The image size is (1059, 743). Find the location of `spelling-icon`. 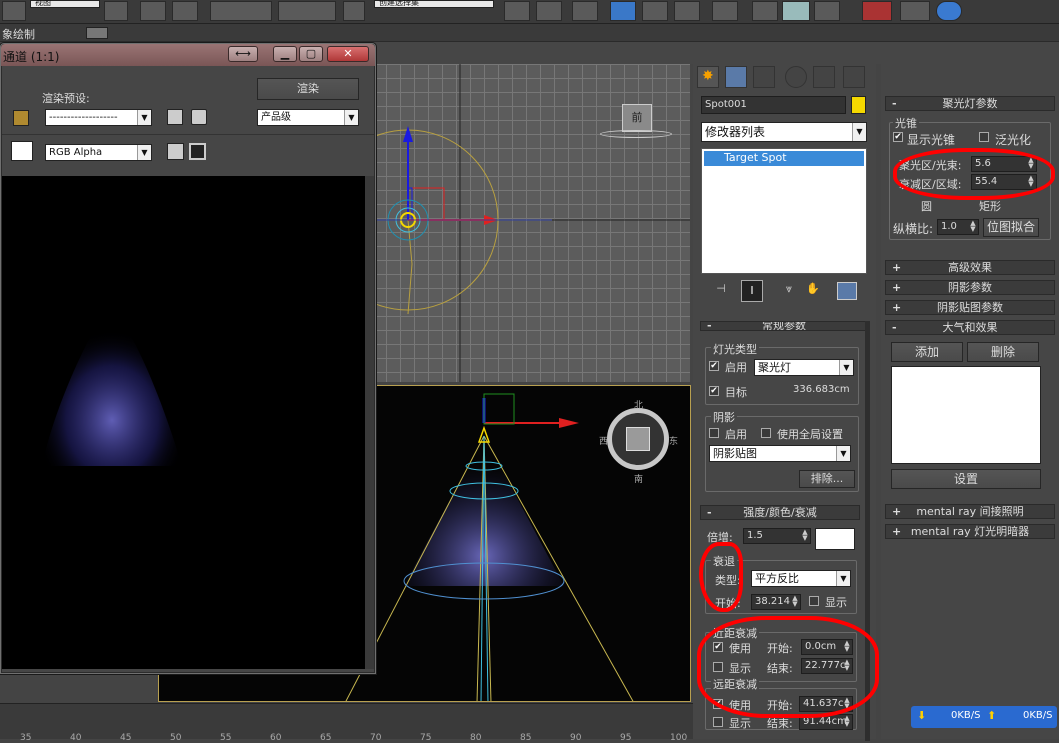

spelling-icon is located at coordinates (354, 11).